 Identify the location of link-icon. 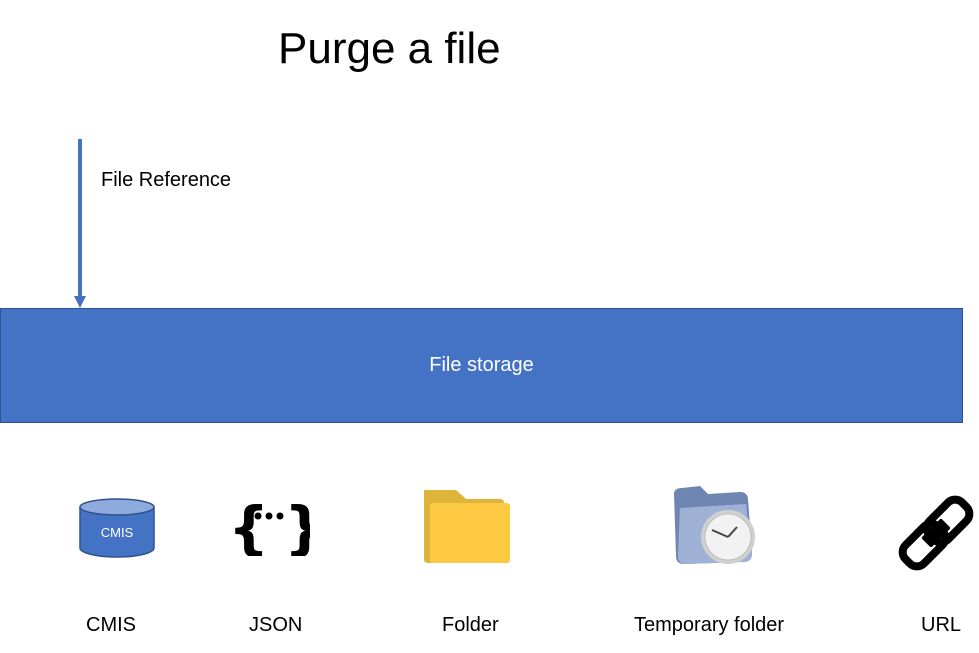
(936, 533).